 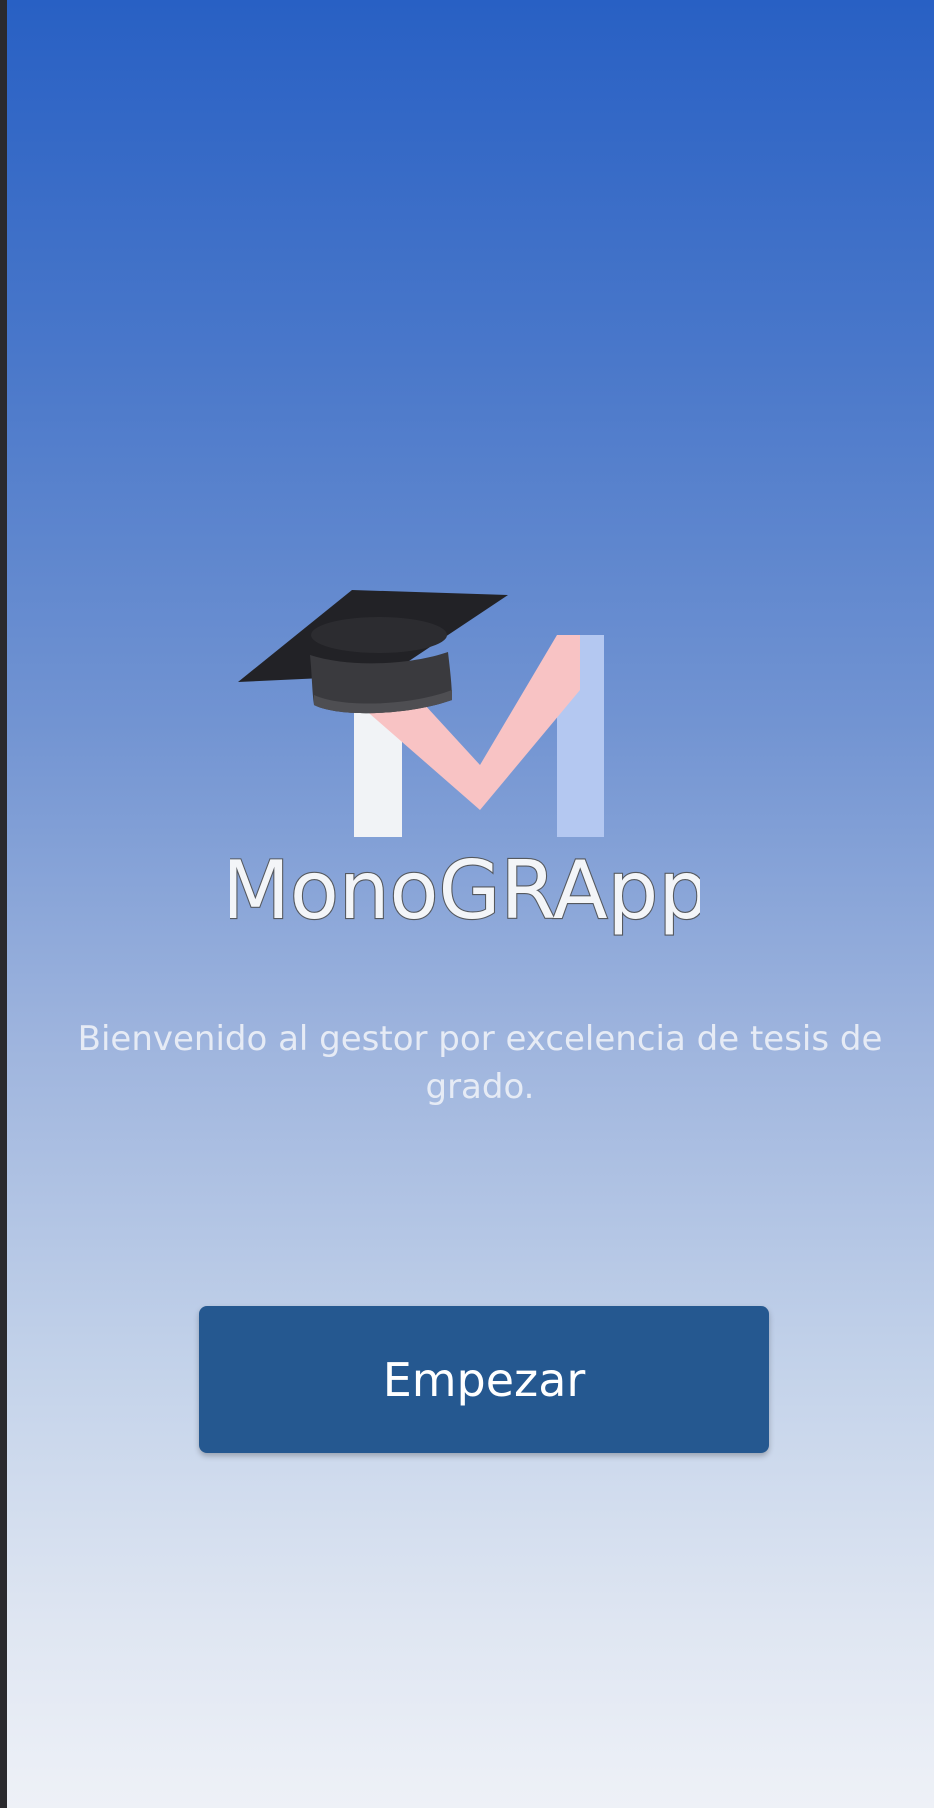 I want to click on app-logo: MonoGRApp, so click(x=465, y=760).